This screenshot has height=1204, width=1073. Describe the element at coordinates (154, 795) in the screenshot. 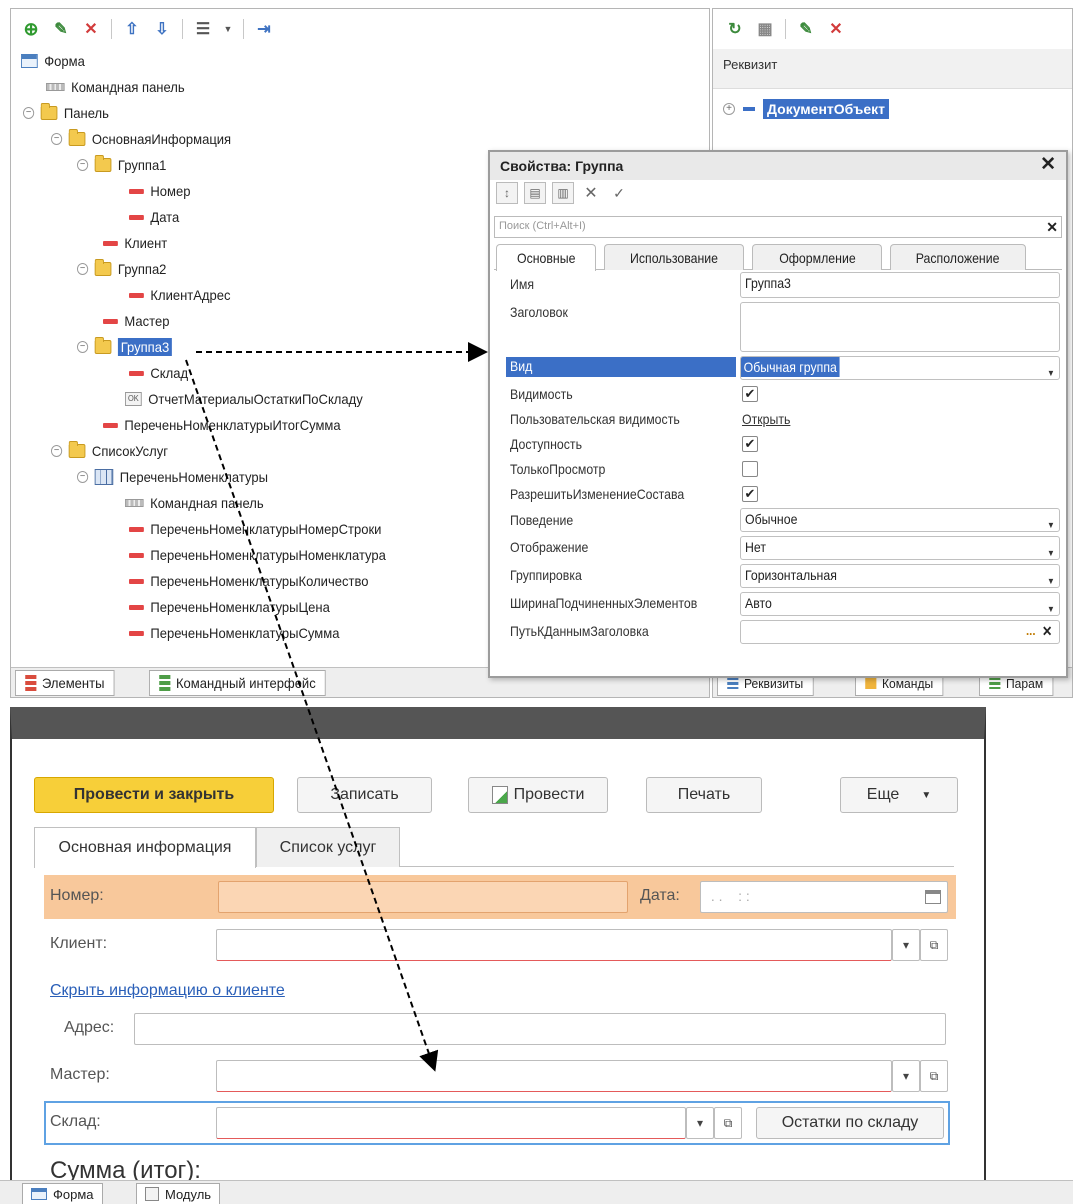

I see `post-and-close-button: Провести и закрыть` at that location.